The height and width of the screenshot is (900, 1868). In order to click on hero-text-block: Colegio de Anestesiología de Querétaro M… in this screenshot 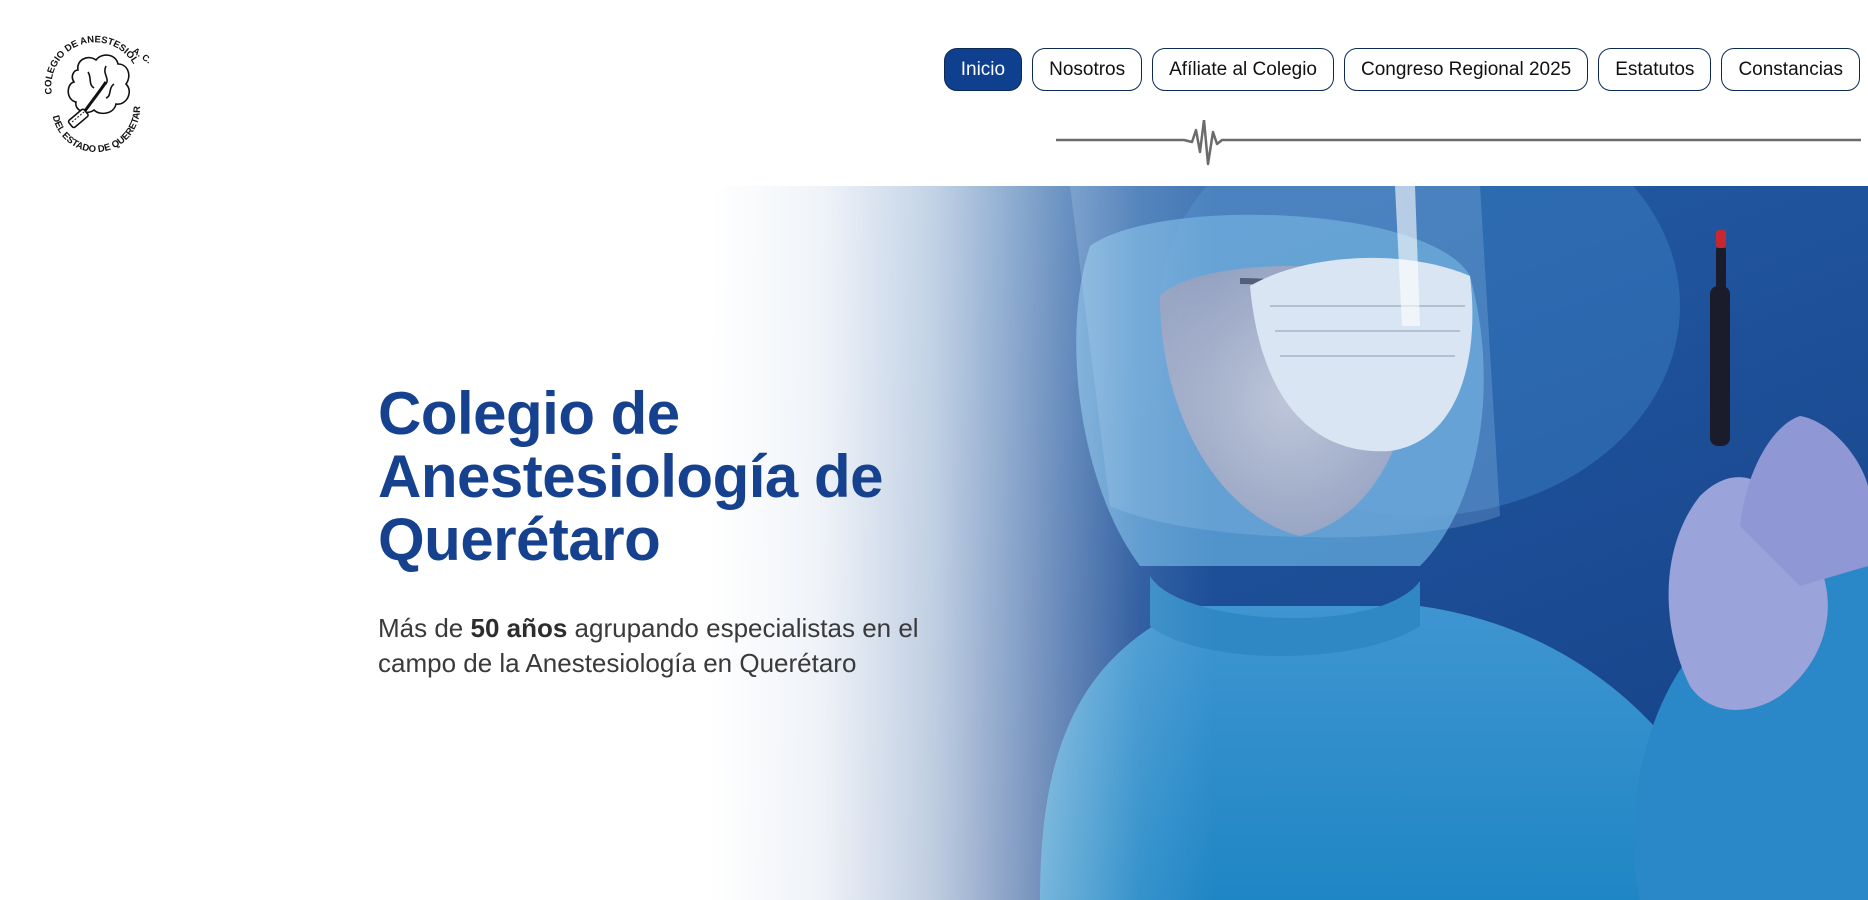, I will do `click(658, 531)`.